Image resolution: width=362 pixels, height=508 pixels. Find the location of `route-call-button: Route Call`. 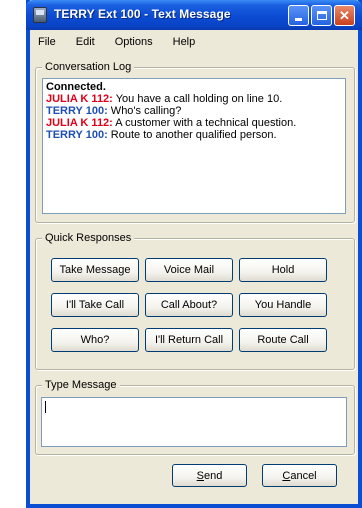

route-call-button: Route Call is located at coordinates (283, 340).